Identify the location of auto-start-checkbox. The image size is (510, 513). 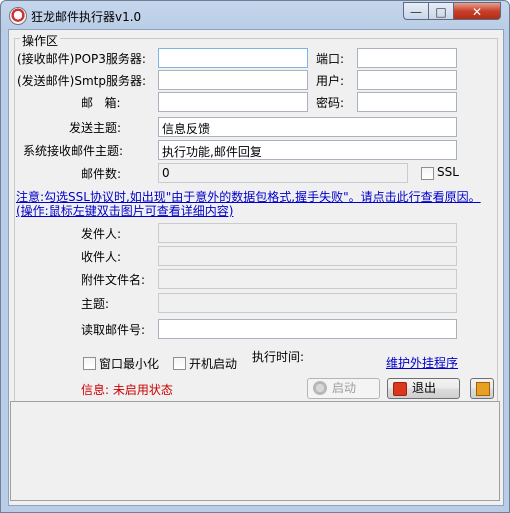
(179, 363).